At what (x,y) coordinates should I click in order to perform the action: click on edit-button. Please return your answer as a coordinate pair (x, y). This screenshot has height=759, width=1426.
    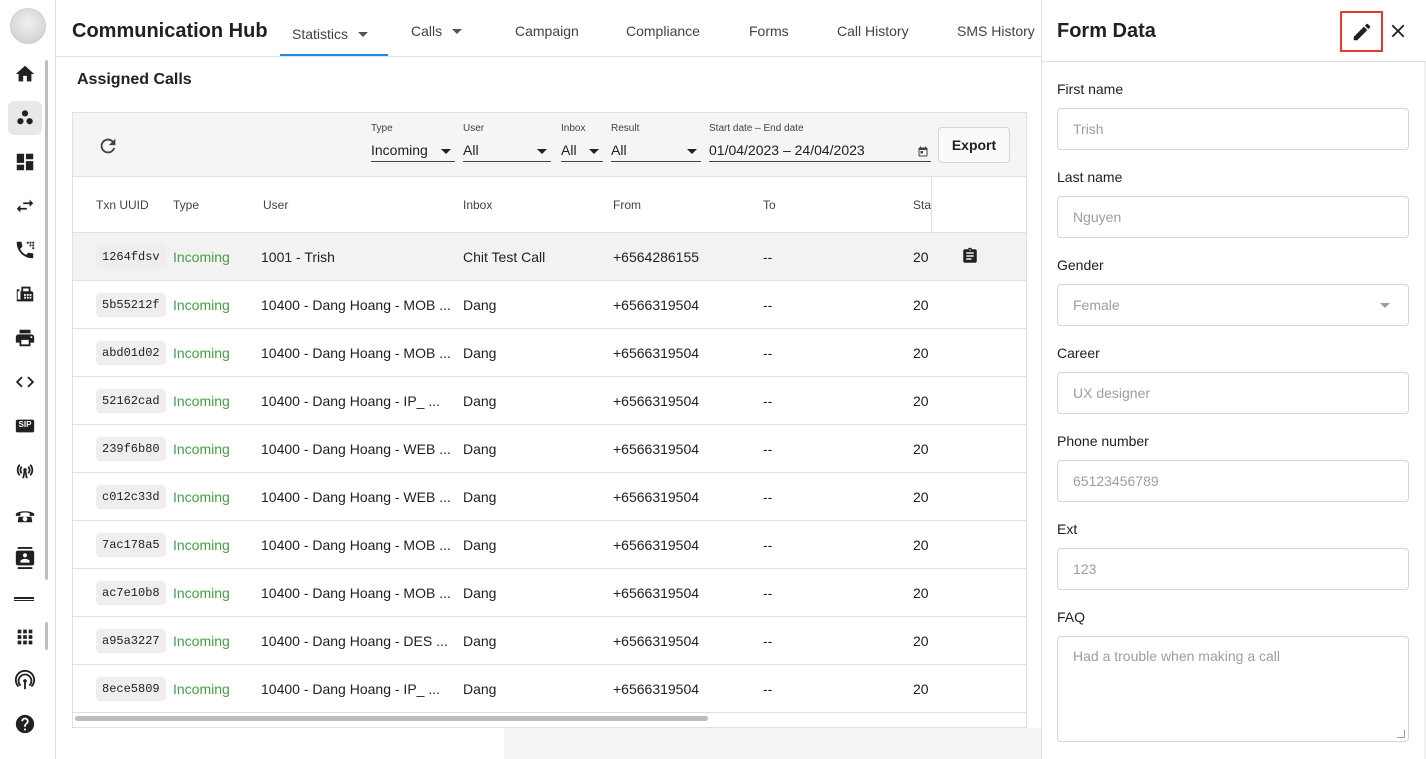
    Looking at the image, I should click on (1361, 31).